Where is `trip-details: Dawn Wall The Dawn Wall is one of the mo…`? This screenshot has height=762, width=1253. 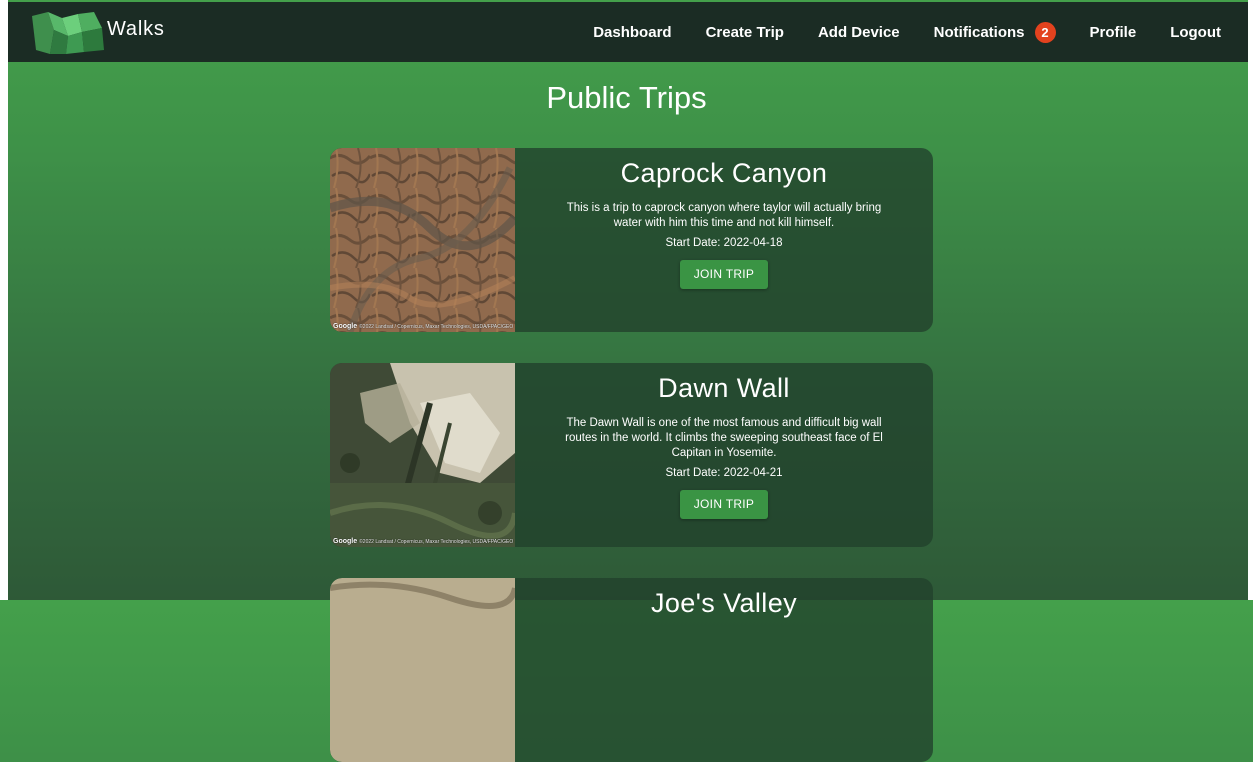 trip-details: Dawn Wall The Dawn Wall is one of the mo… is located at coordinates (724, 455).